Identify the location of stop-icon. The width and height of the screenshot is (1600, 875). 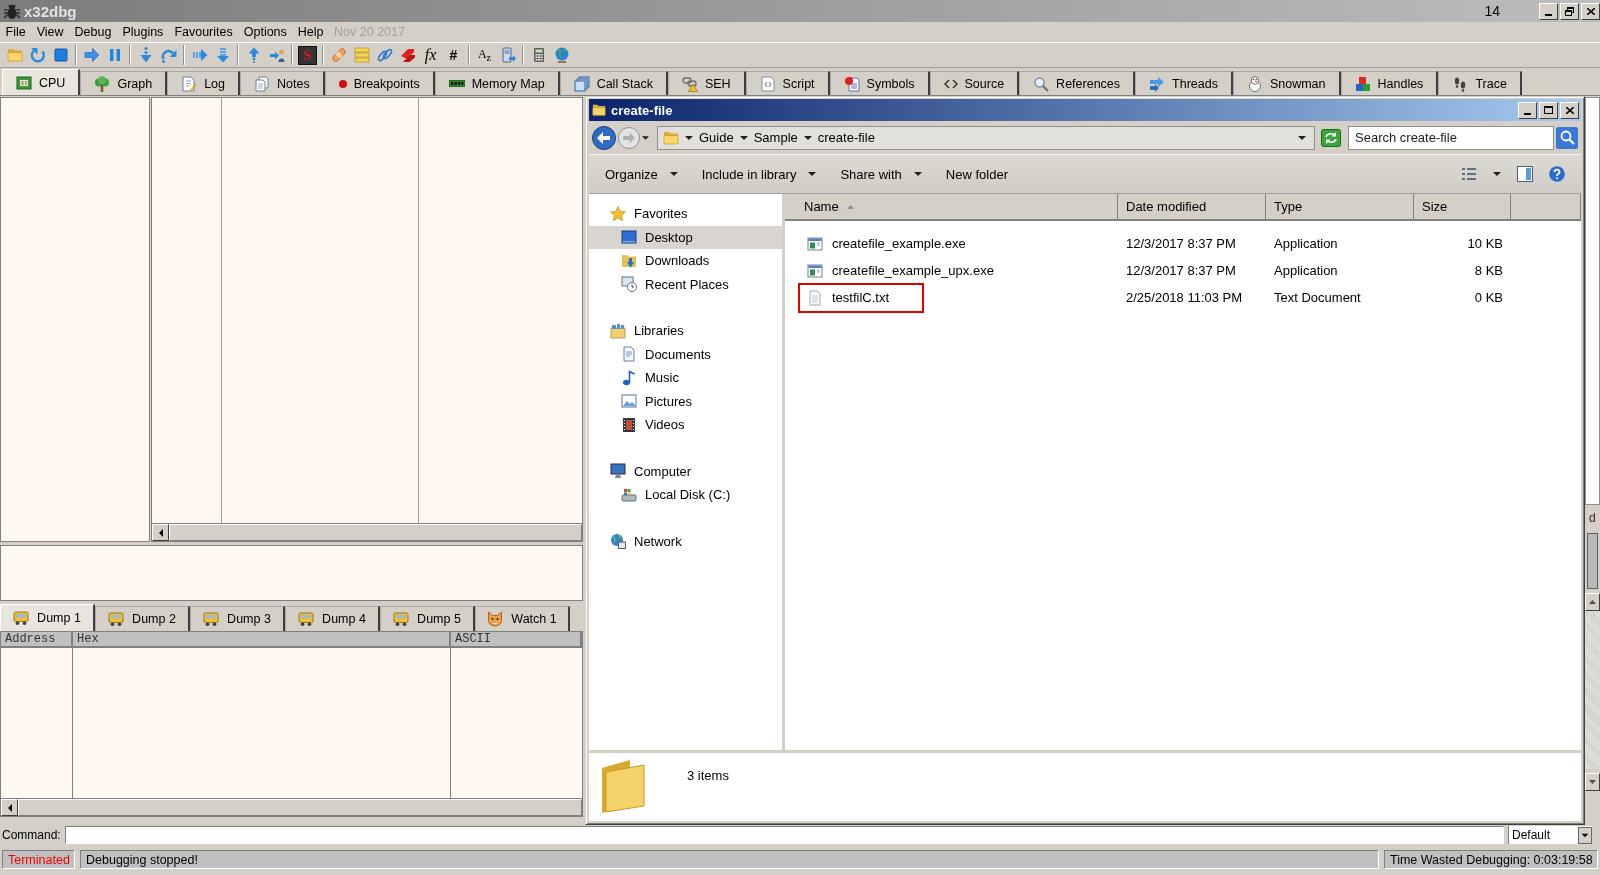
(60, 55).